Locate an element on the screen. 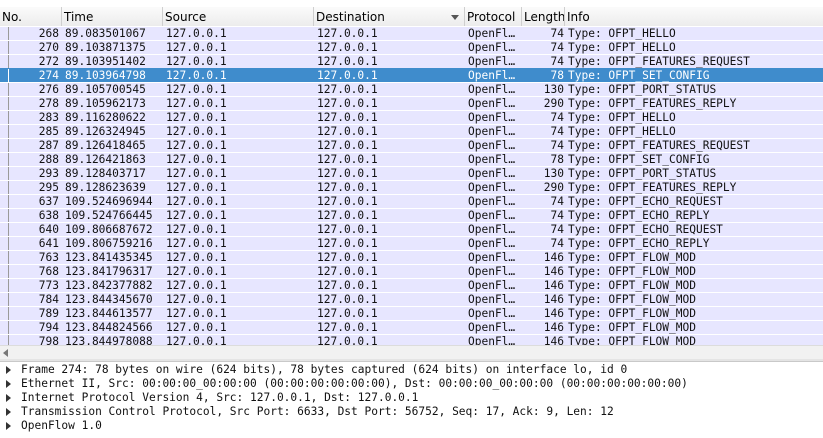 The width and height of the screenshot is (823, 438). cell-info: Type: OFPT_FEATURES_REPLY is located at coordinates (652, 187).